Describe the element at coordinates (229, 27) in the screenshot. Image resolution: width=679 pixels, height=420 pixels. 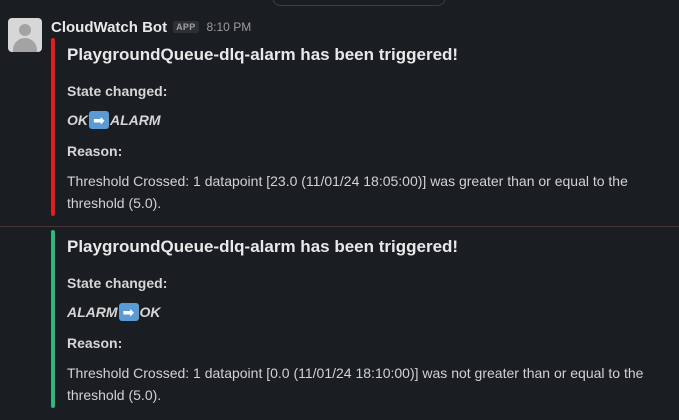
I see `message-timestamp: 8:10 PM` at that location.